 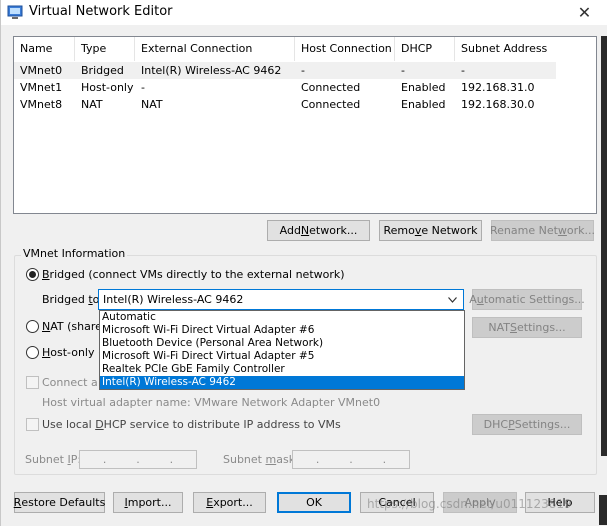 What do you see at coordinates (41, 104) in the screenshot?
I see `cell-name: VMnet8` at bounding box center [41, 104].